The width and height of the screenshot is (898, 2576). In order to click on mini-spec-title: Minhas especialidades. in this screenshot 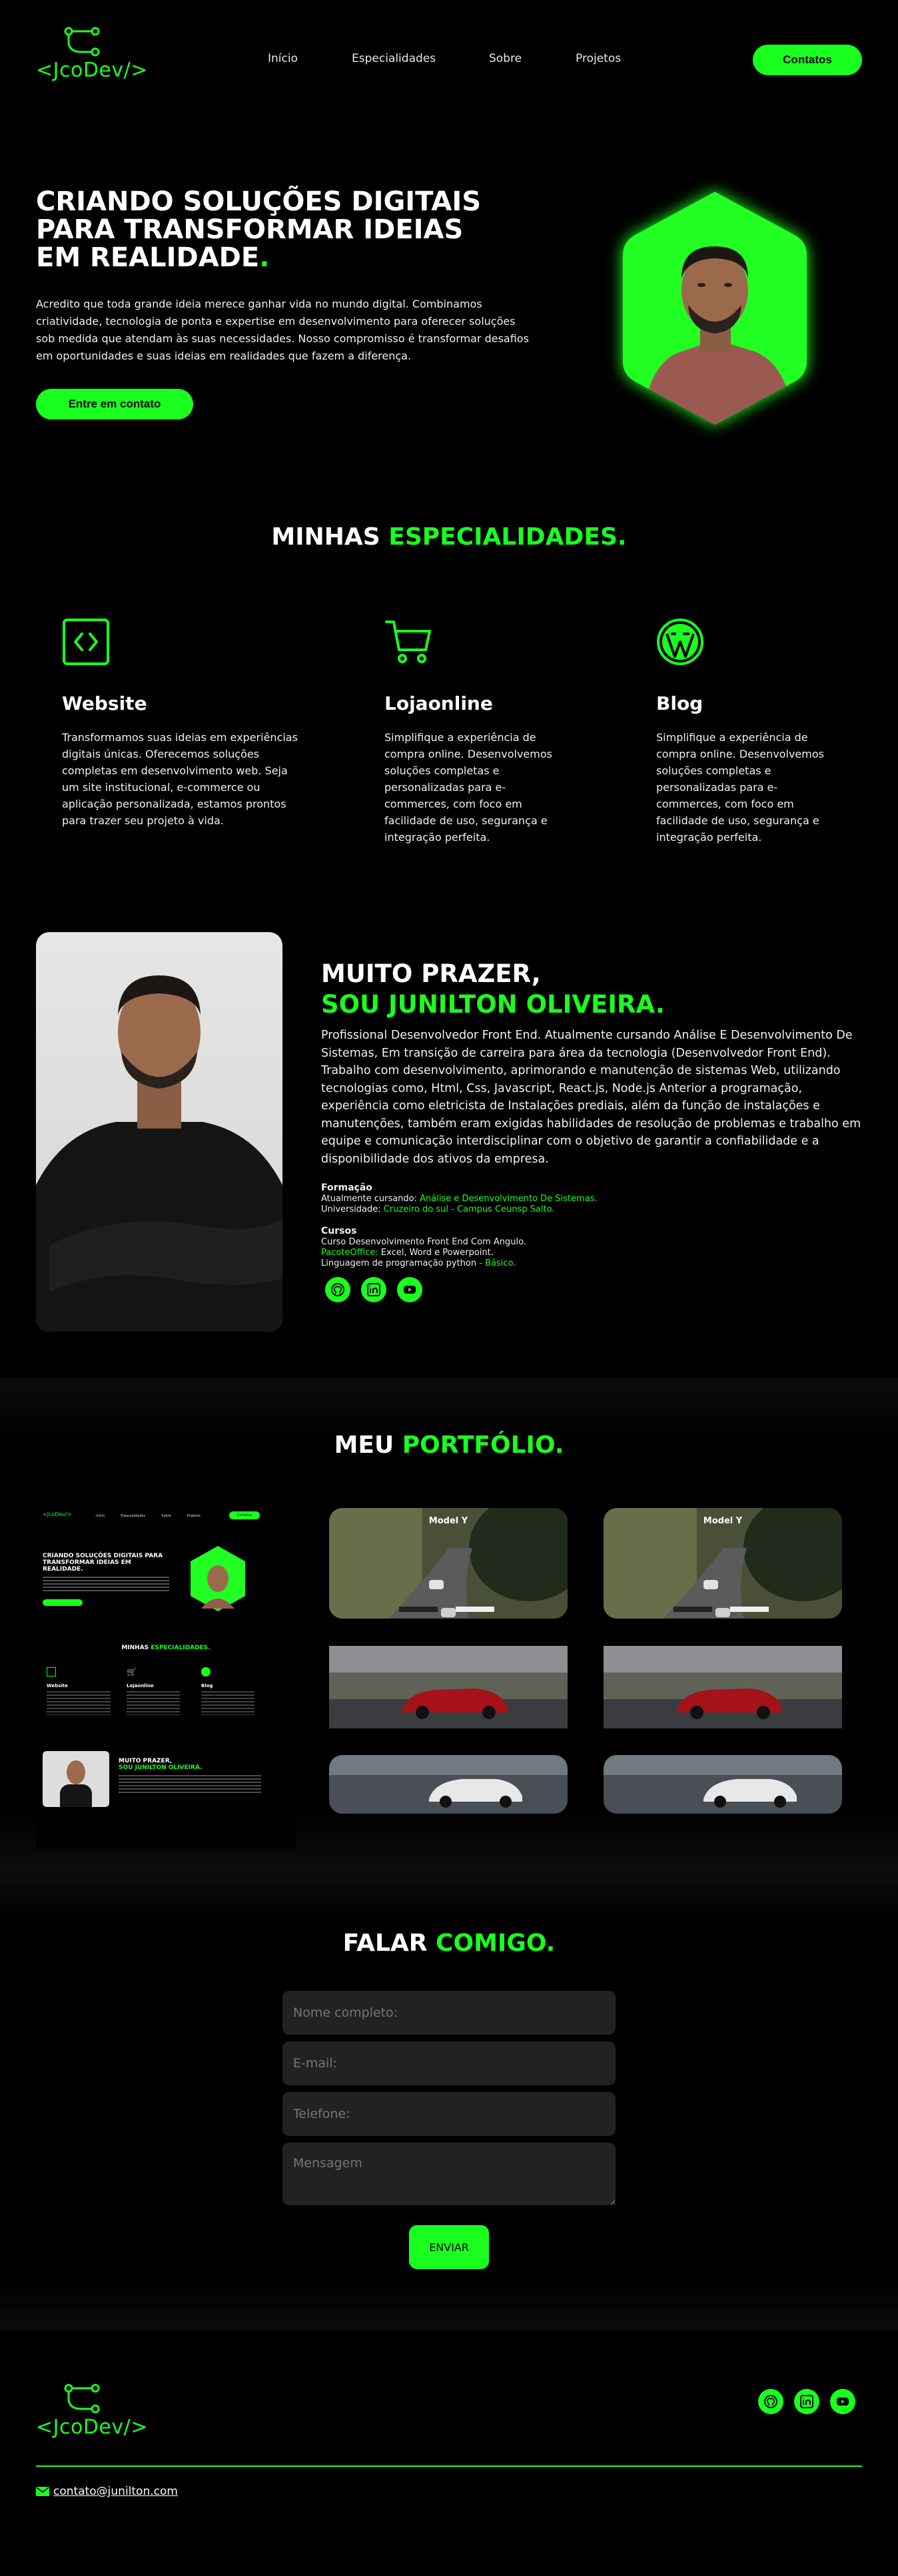, I will do `click(166, 1648)`.